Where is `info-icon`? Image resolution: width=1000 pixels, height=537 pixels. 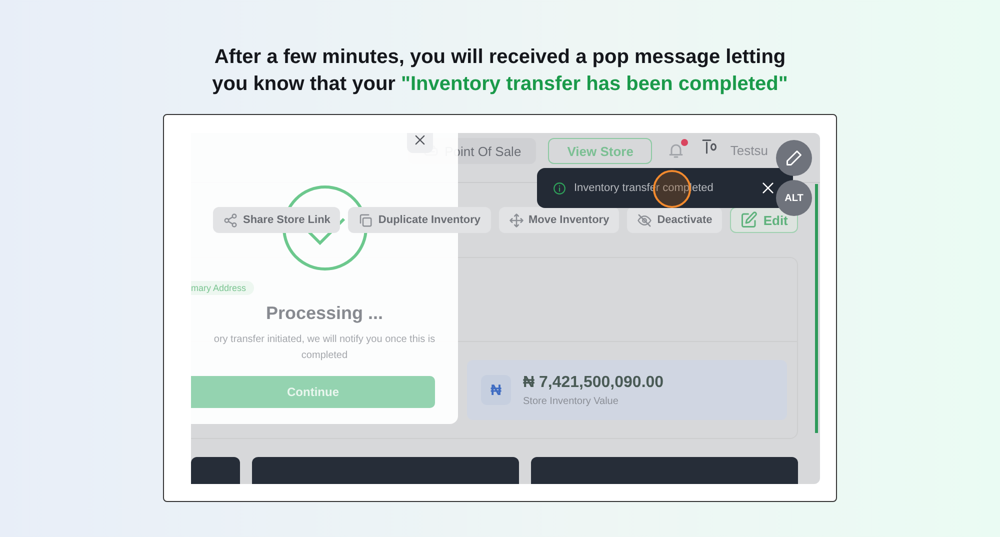 info-icon is located at coordinates (559, 188).